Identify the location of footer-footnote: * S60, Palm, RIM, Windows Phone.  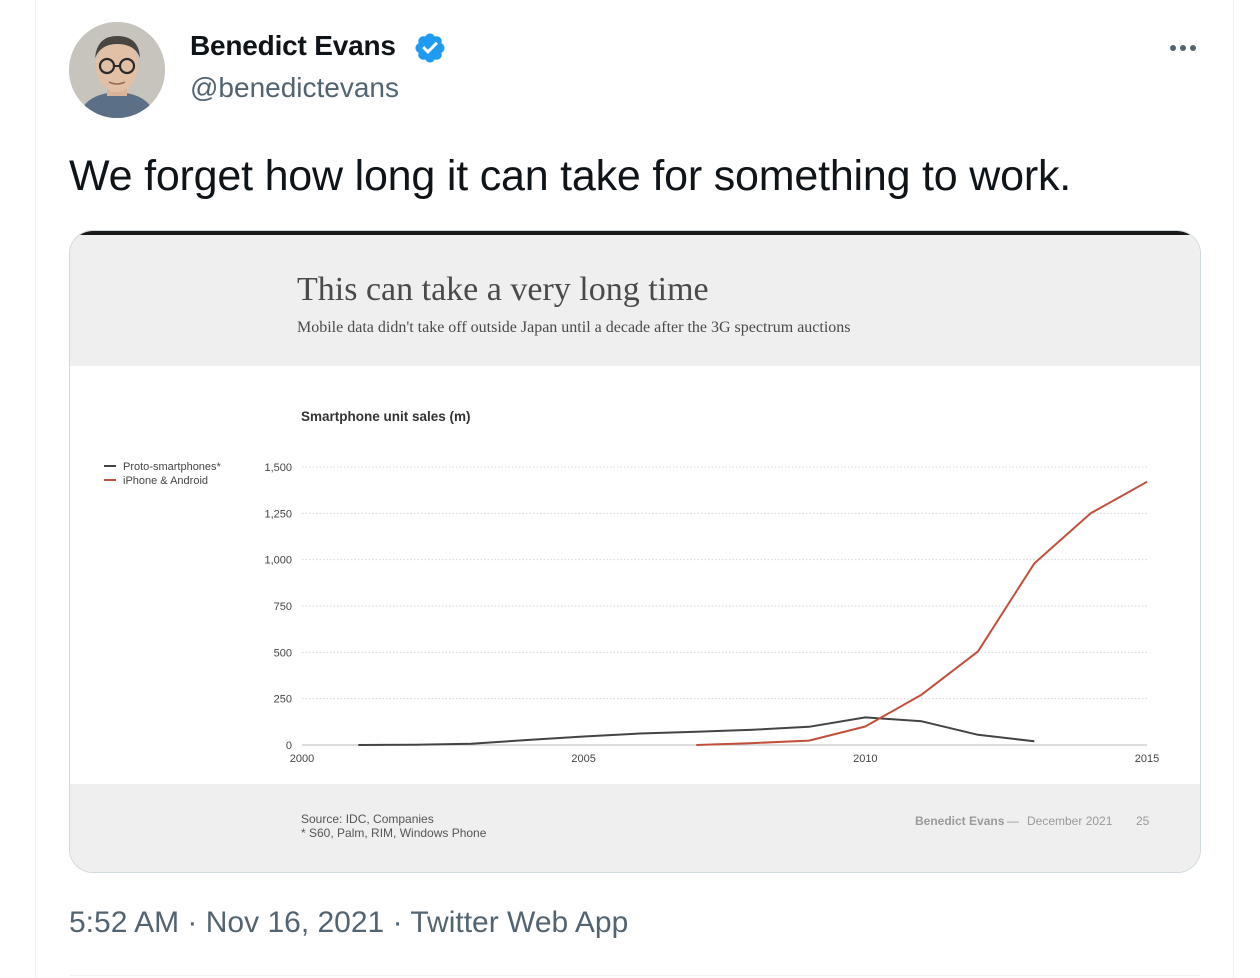
(394, 833).